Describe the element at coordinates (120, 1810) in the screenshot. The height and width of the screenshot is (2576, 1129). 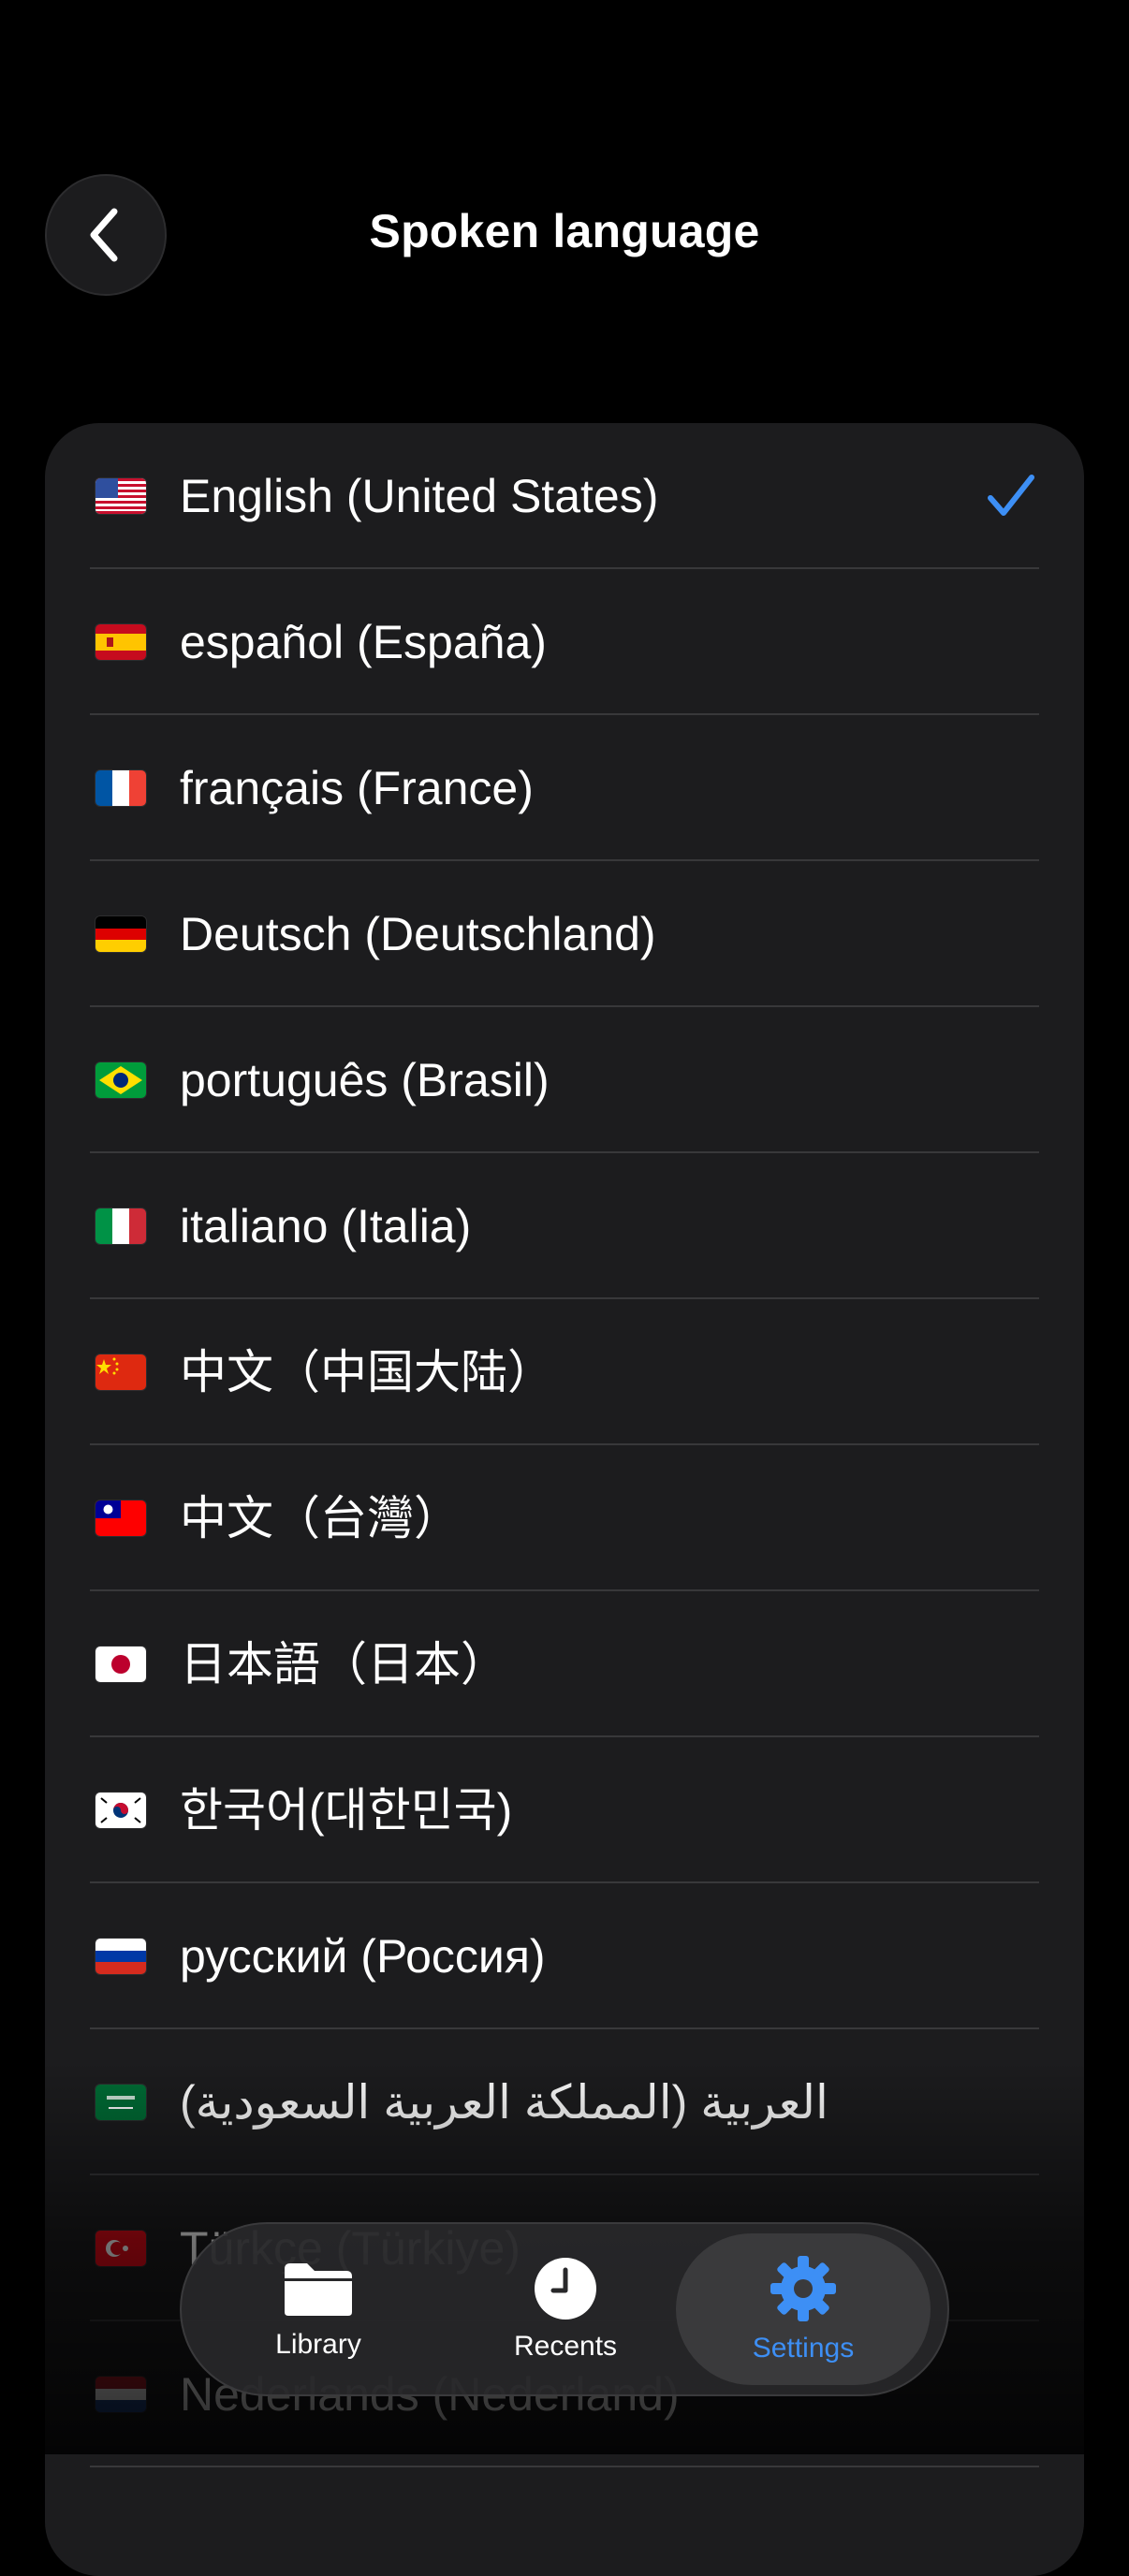
I see `kr-flag-icon` at that location.